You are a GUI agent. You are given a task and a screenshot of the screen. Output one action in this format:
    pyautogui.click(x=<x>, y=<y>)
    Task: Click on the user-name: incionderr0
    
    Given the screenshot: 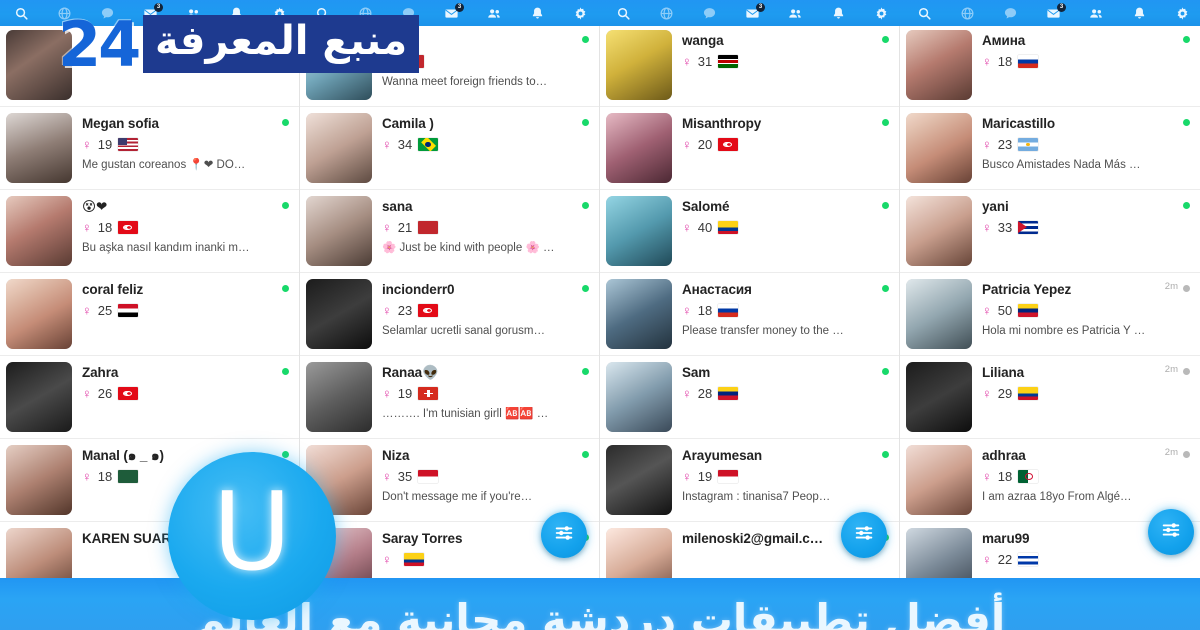 What is the action you would take?
    pyautogui.click(x=418, y=289)
    